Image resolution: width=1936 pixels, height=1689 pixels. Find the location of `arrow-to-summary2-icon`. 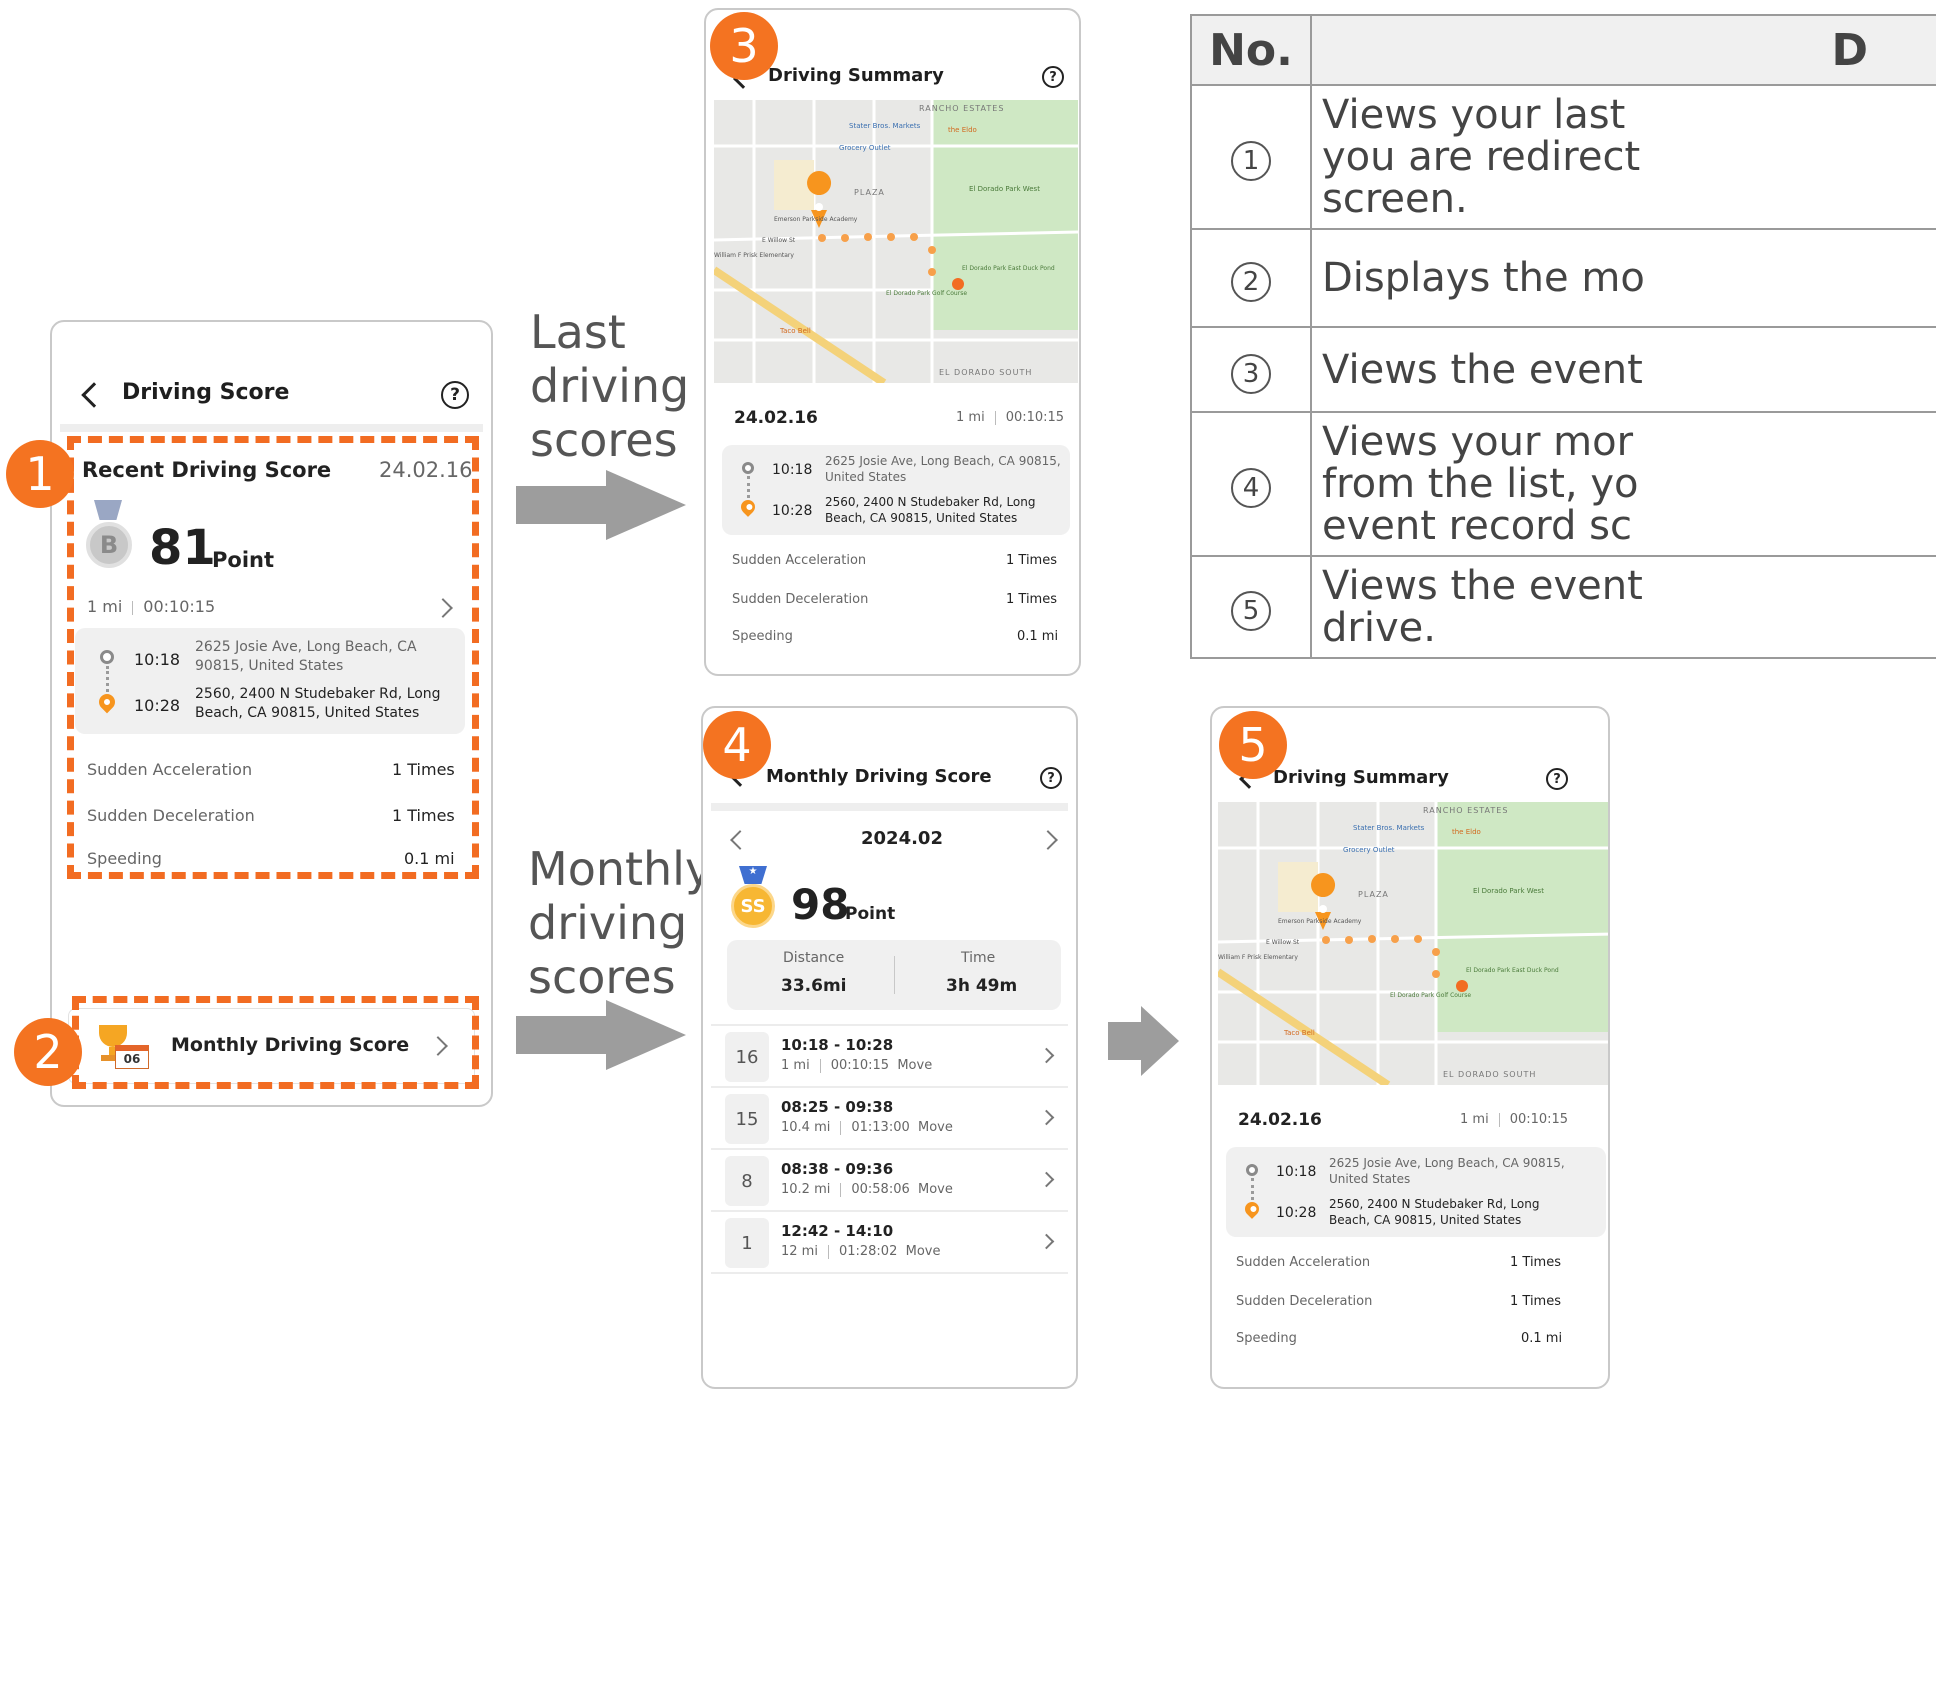

arrow-to-summary2-icon is located at coordinates (1144, 1041).